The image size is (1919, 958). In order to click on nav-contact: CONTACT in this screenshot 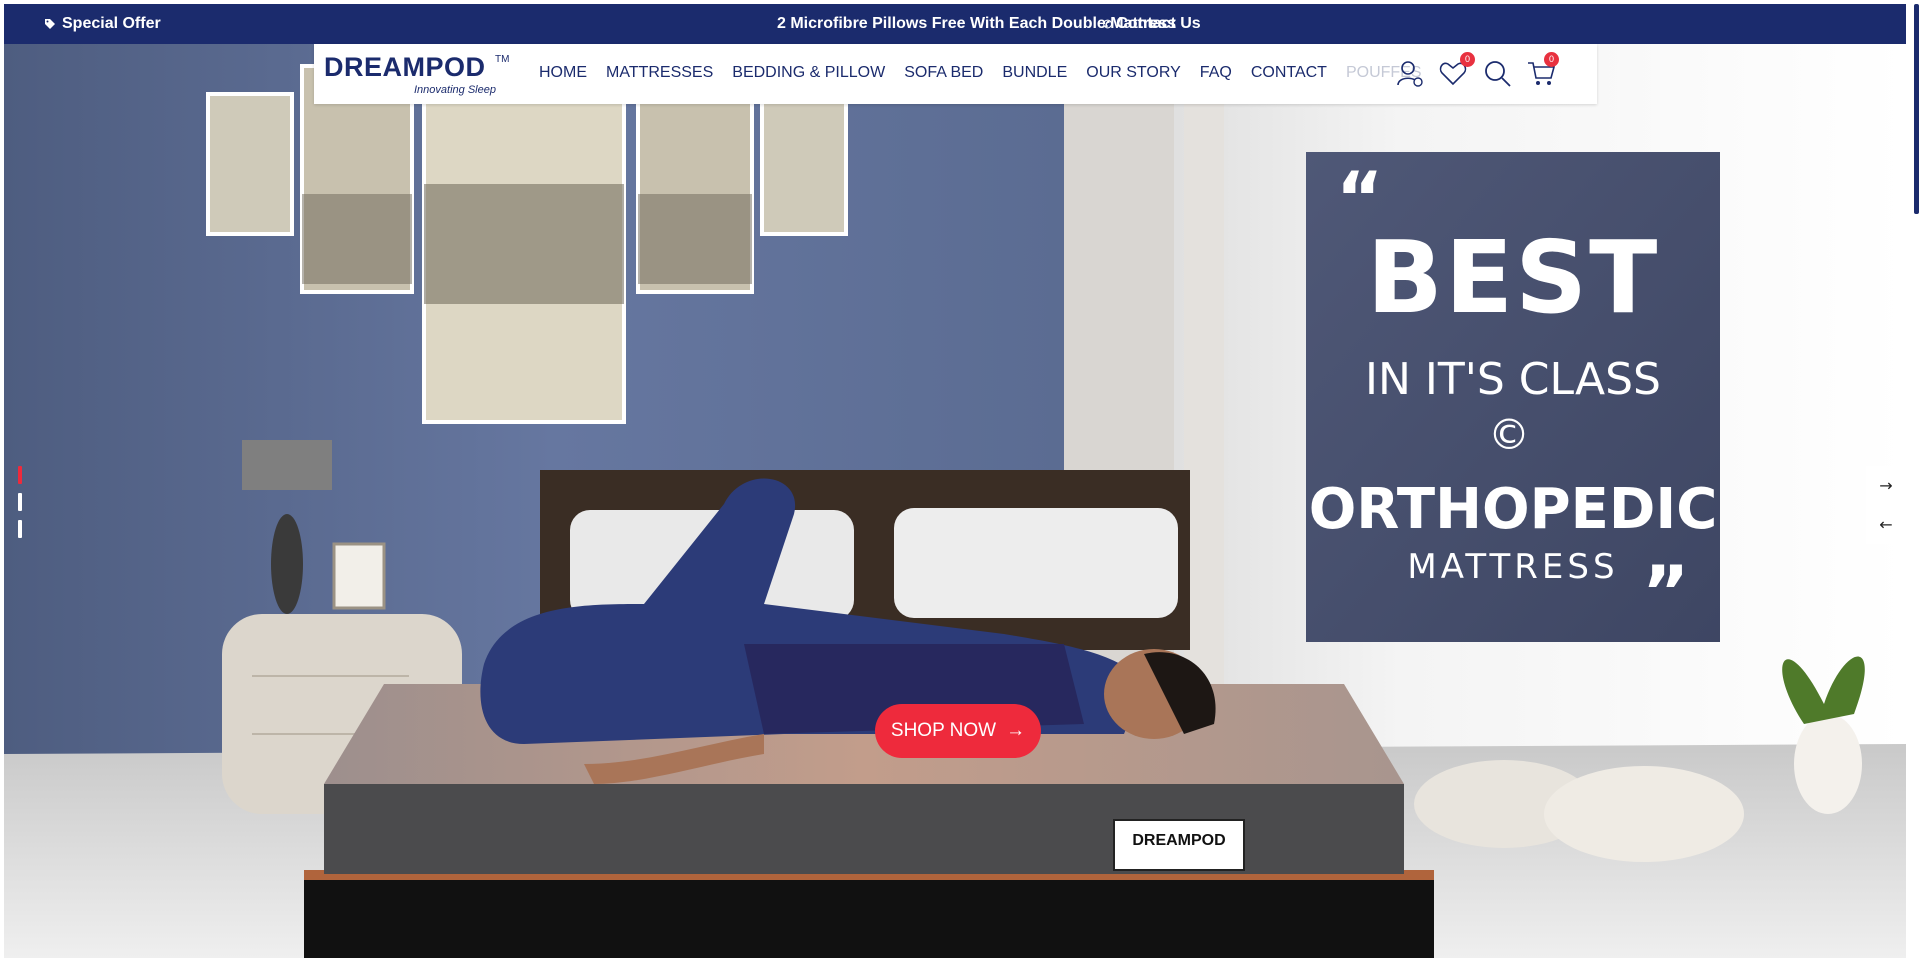, I will do `click(1289, 73)`.